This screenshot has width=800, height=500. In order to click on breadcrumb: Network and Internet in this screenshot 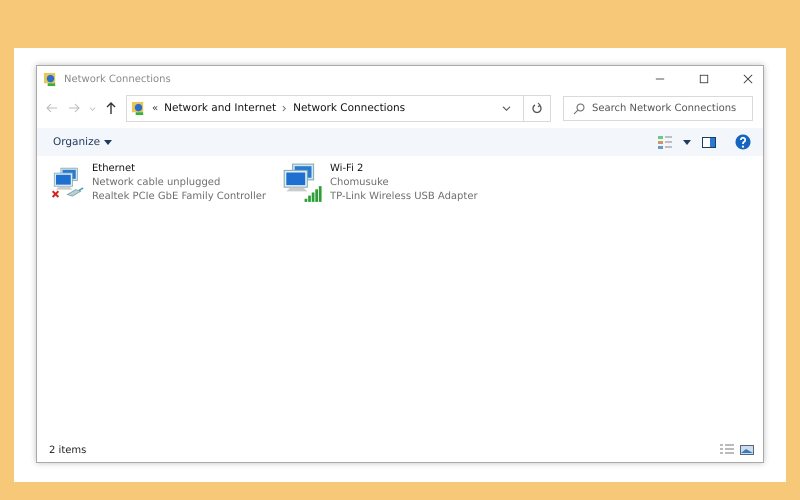, I will do `click(220, 108)`.